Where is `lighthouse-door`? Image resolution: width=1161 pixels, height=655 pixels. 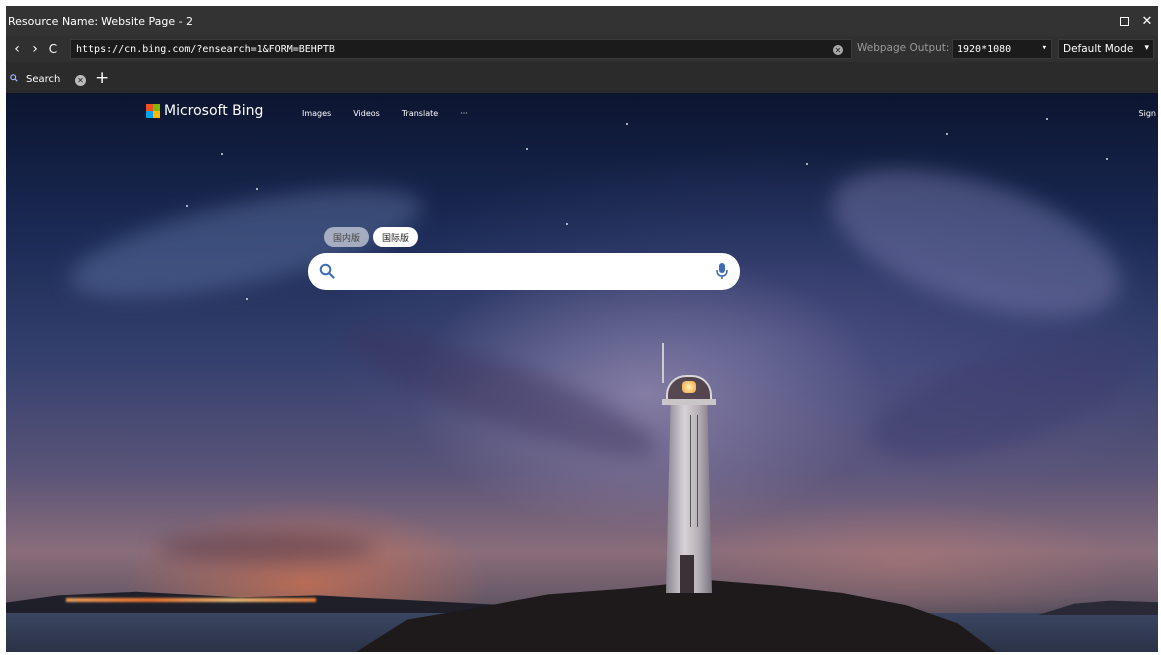
lighthouse-door is located at coordinates (687, 574).